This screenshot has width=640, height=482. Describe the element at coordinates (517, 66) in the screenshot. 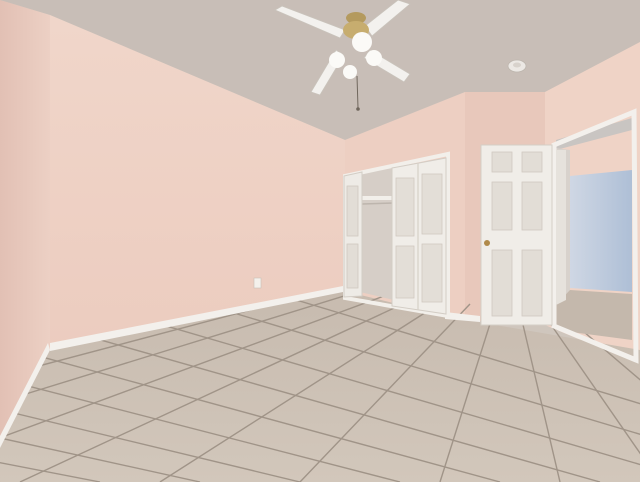

I see `smoke-detector-icon` at that location.